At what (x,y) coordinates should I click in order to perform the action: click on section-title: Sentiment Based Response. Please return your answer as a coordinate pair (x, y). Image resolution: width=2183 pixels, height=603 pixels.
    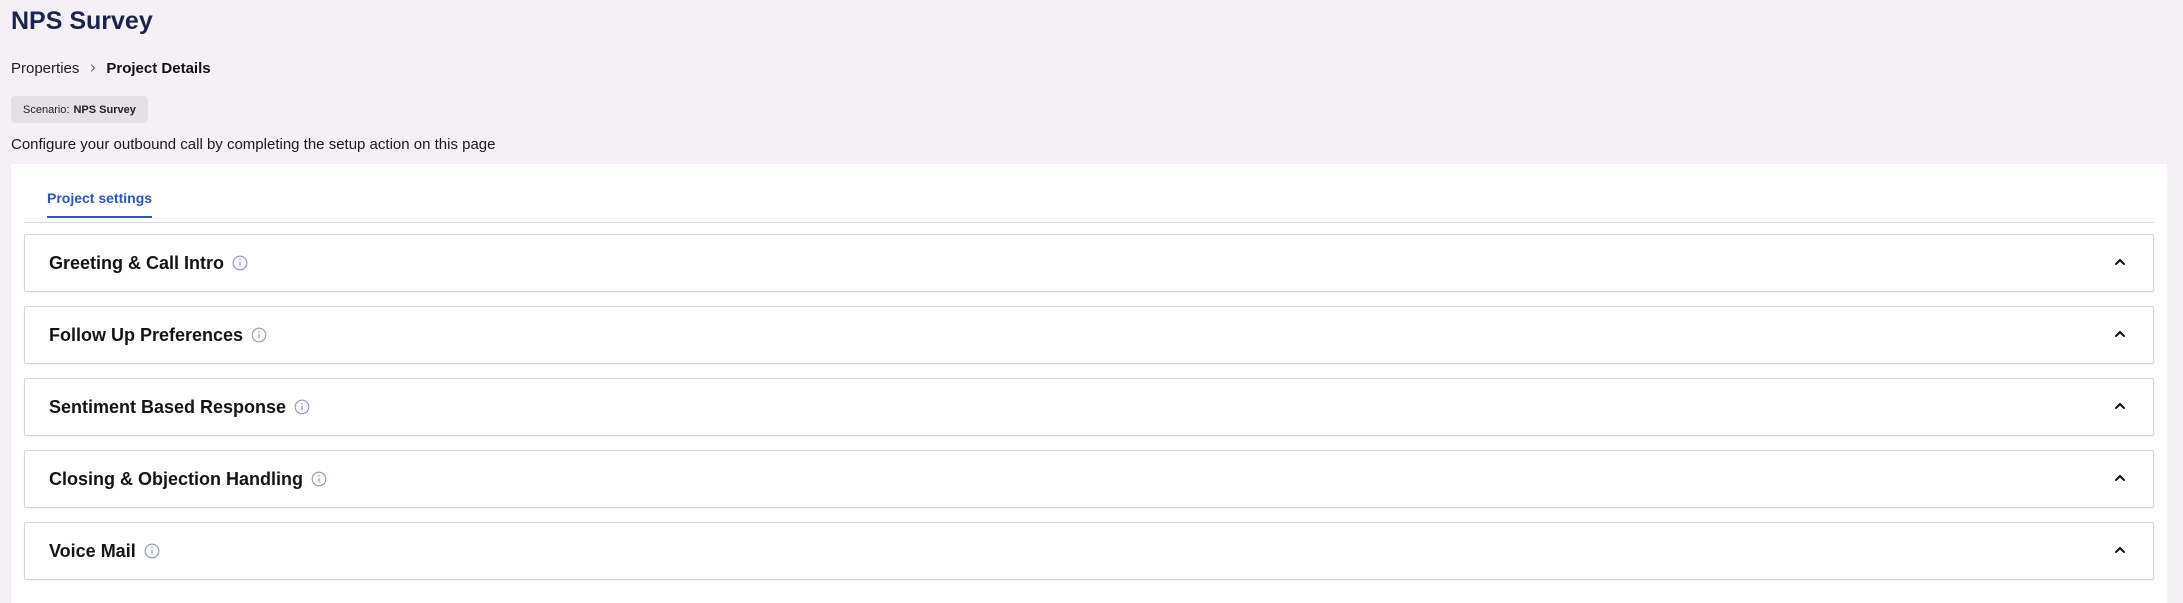
    Looking at the image, I should click on (168, 407).